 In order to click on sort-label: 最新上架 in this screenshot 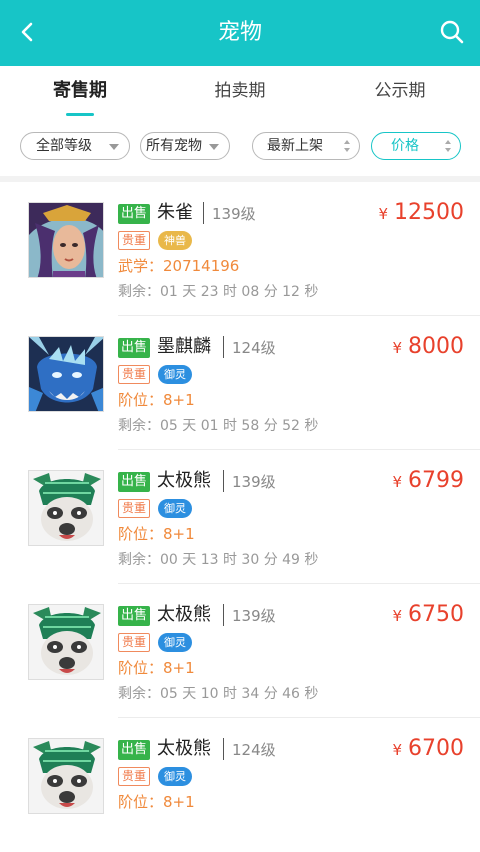, I will do `click(295, 146)`.